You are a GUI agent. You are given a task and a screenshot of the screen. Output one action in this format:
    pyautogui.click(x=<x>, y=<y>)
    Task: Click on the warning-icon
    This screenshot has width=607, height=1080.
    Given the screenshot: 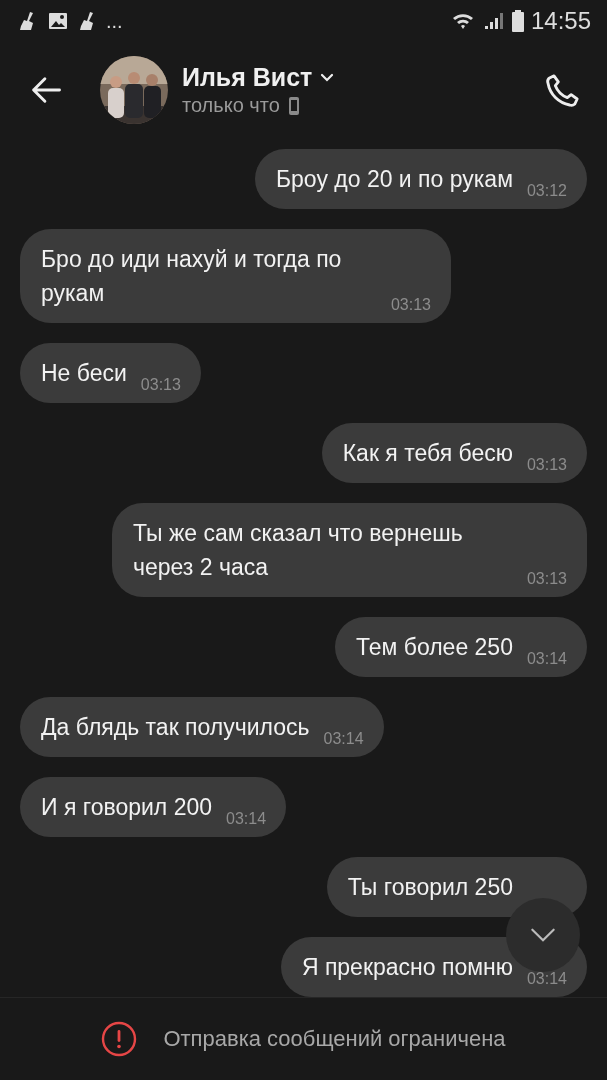 What is the action you would take?
    pyautogui.click(x=119, y=1039)
    